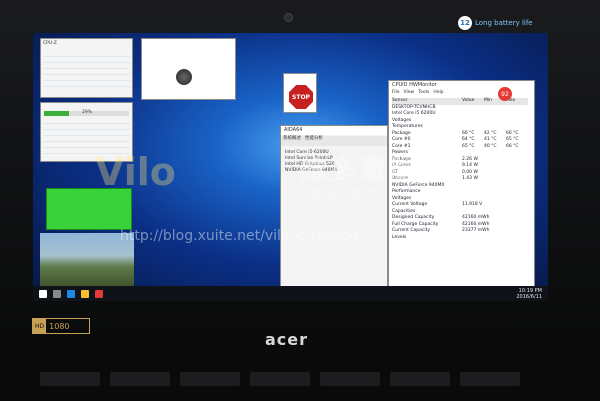 Image resolution: width=600 pixels, height=401 pixels. What do you see at coordinates (438, 93) in the screenshot?
I see `menu-help: Help` at bounding box center [438, 93].